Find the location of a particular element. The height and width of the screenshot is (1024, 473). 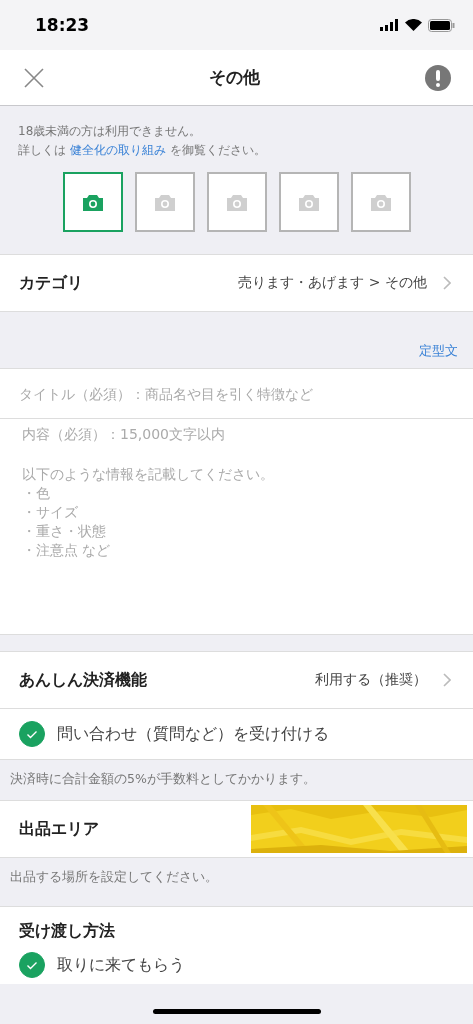

payment-value: 利用する（推奨） is located at coordinates (371, 680).